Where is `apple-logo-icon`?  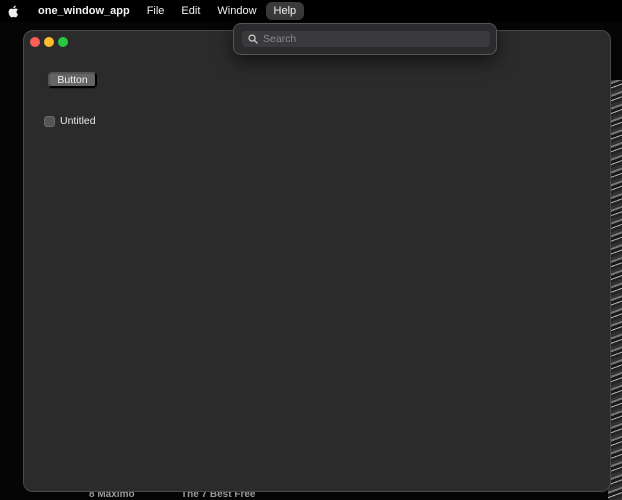 apple-logo-icon is located at coordinates (13, 11).